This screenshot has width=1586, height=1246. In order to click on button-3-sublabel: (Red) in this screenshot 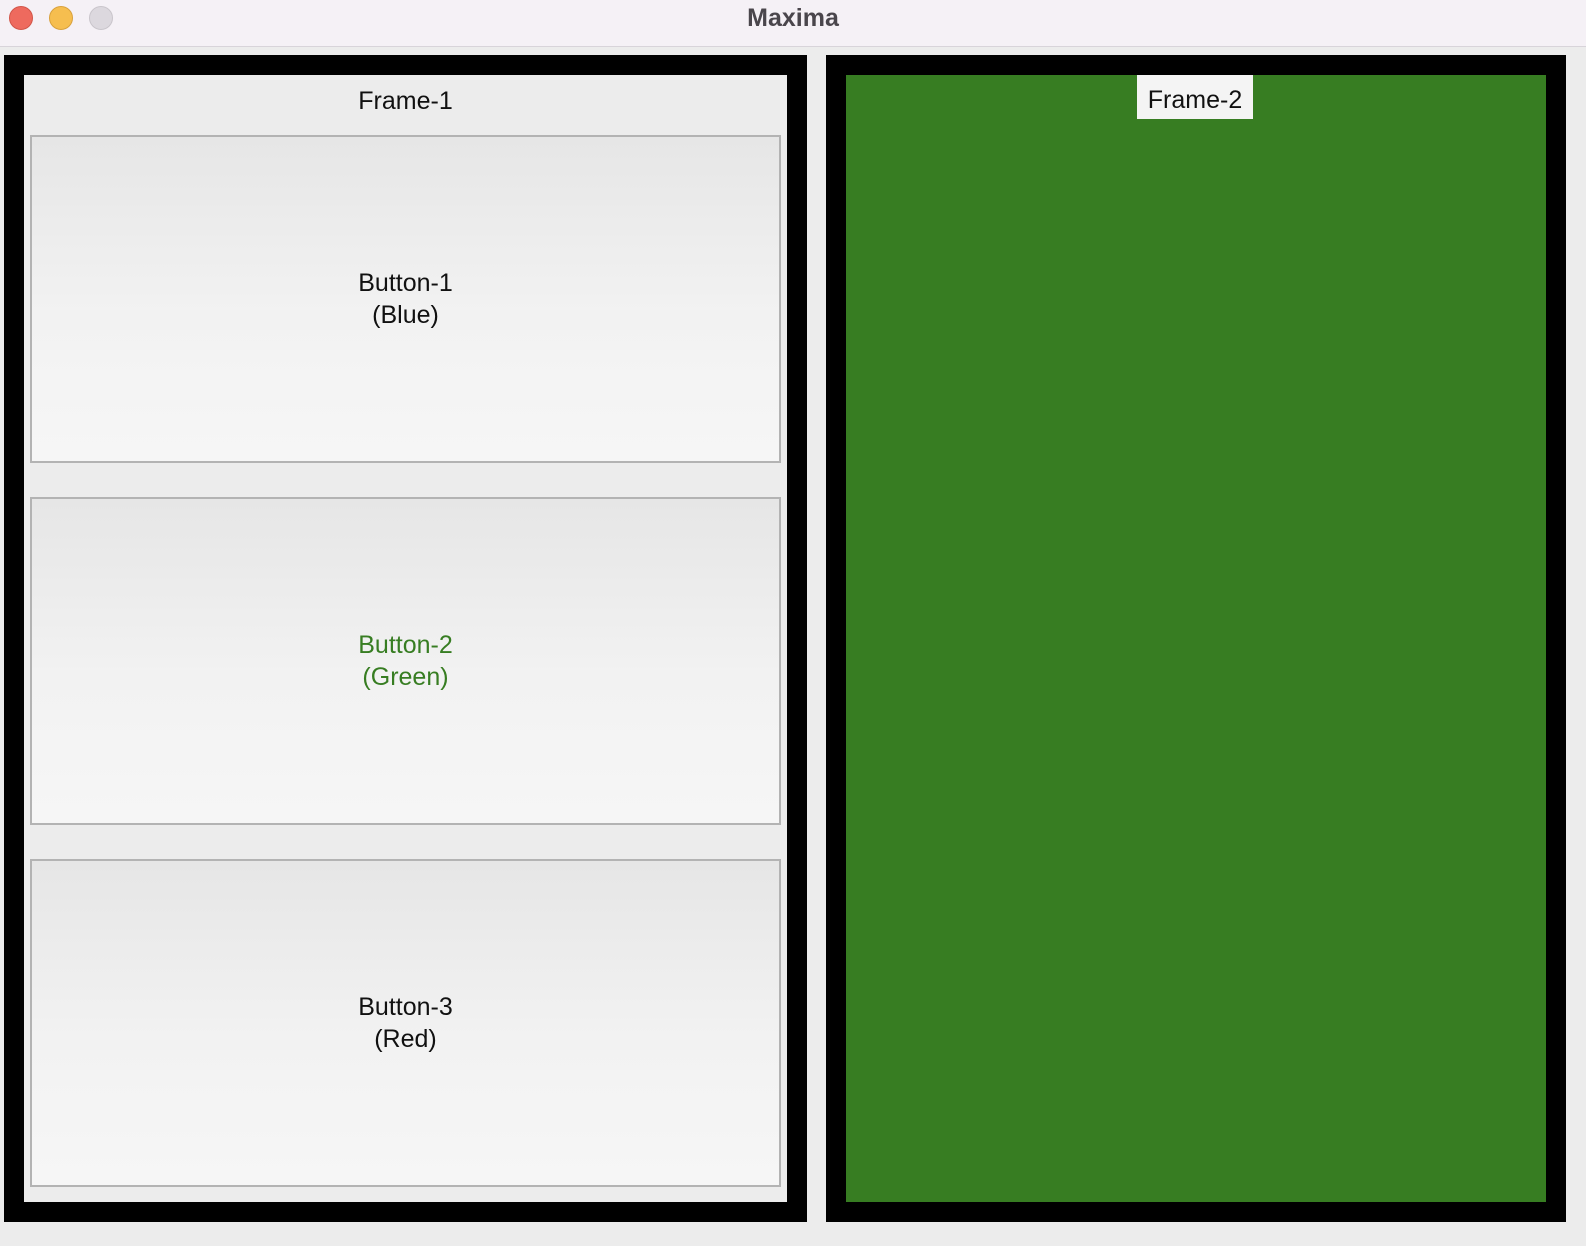, I will do `click(405, 1039)`.